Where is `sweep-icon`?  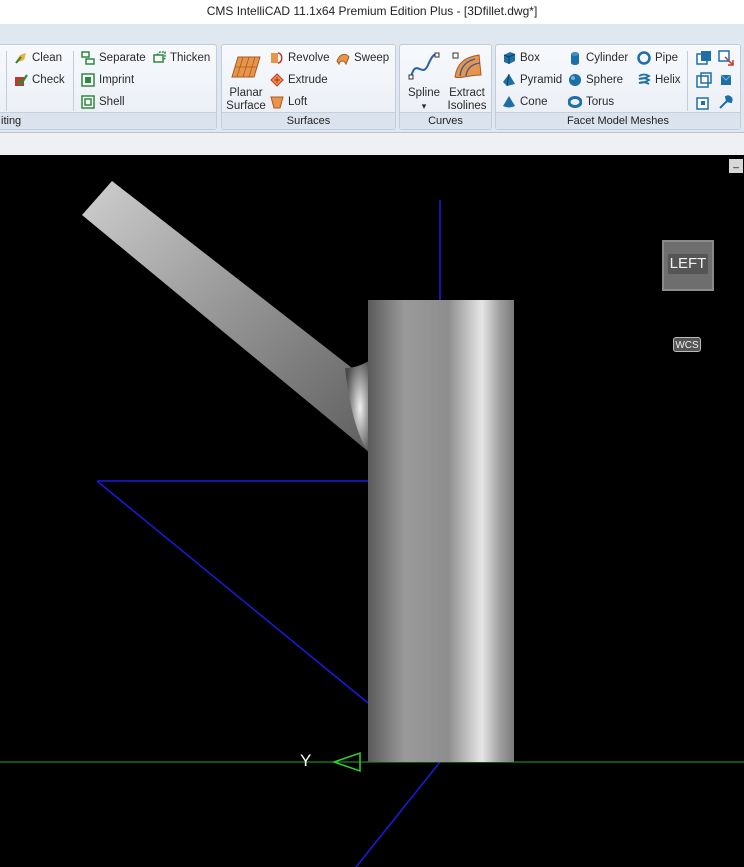 sweep-icon is located at coordinates (343, 59).